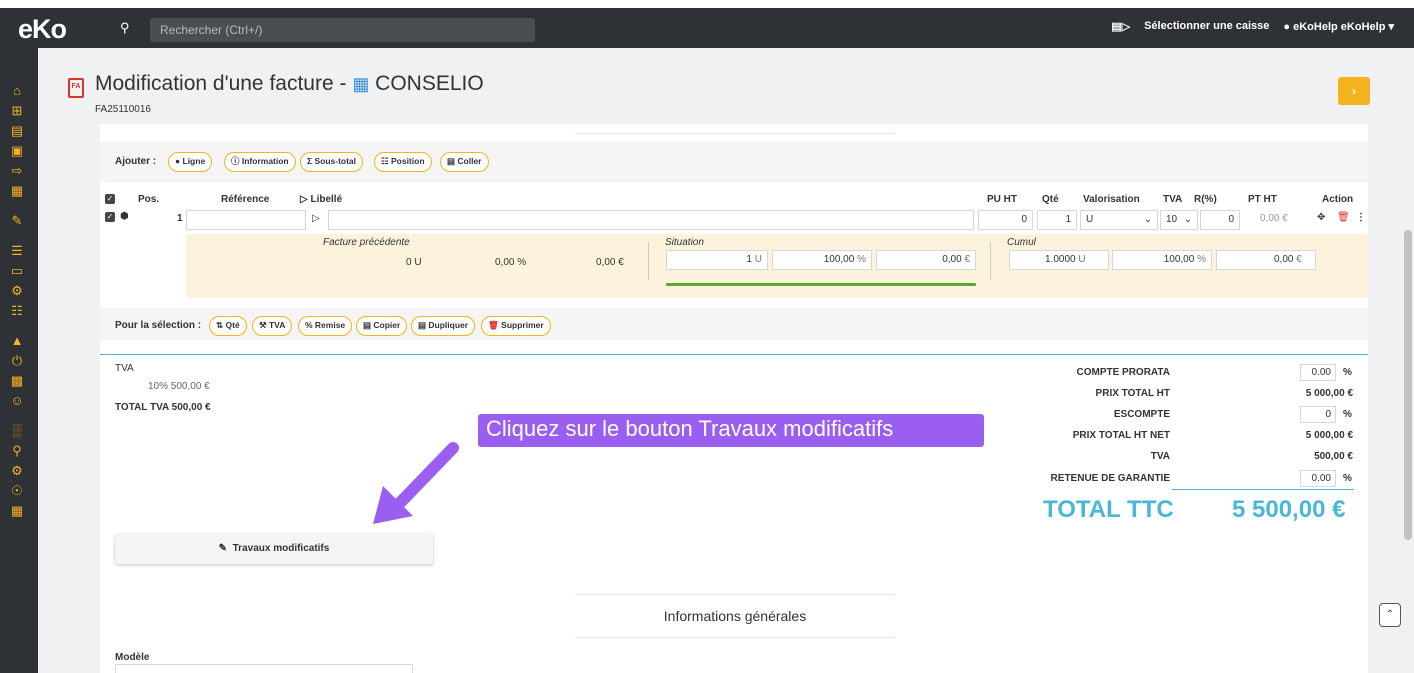 The height and width of the screenshot is (673, 1414). I want to click on export-icon: ⇨, so click(17, 171).